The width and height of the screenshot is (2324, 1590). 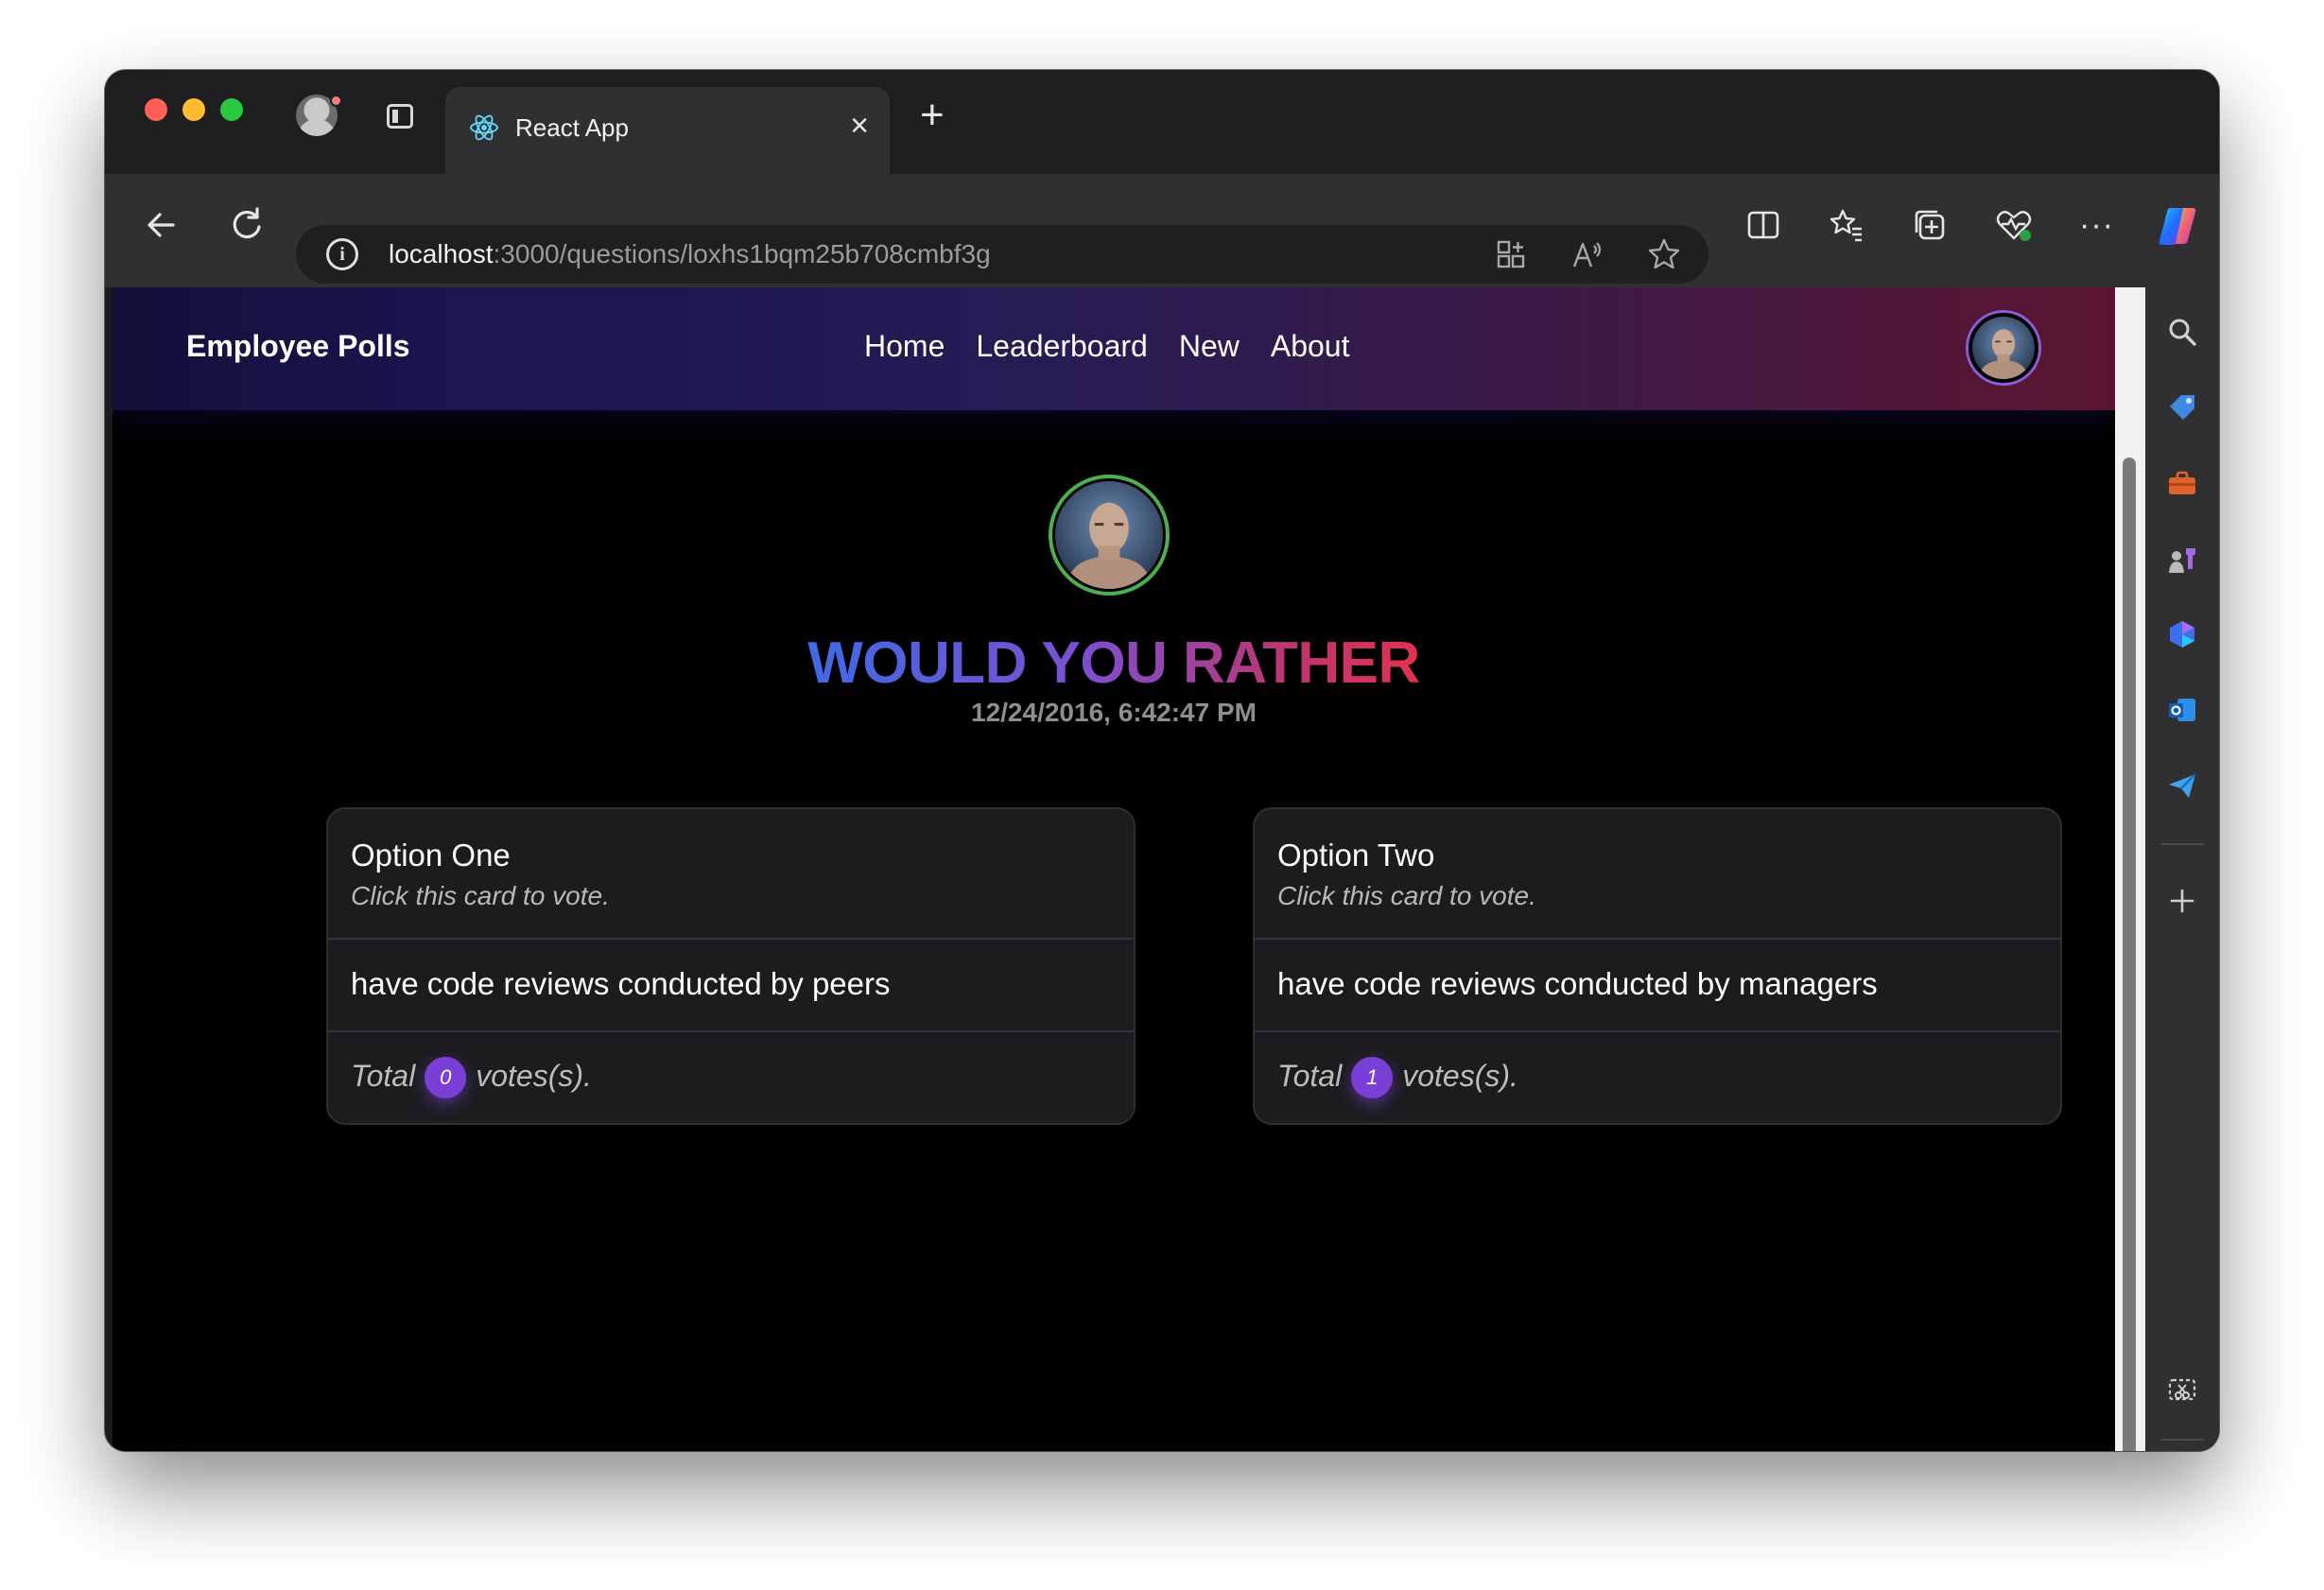 I want to click on tab-actions-icon, so click(x=400, y=116).